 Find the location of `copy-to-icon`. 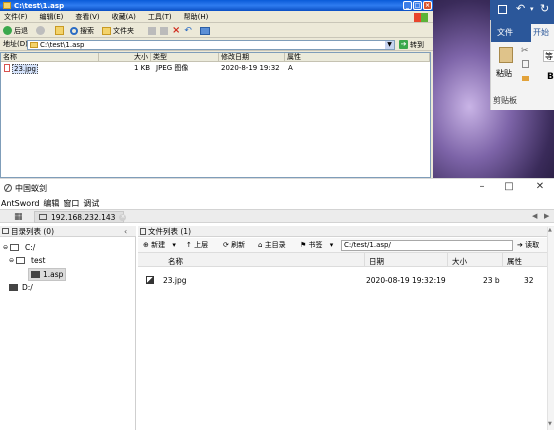

copy-to-icon is located at coordinates (164, 30).